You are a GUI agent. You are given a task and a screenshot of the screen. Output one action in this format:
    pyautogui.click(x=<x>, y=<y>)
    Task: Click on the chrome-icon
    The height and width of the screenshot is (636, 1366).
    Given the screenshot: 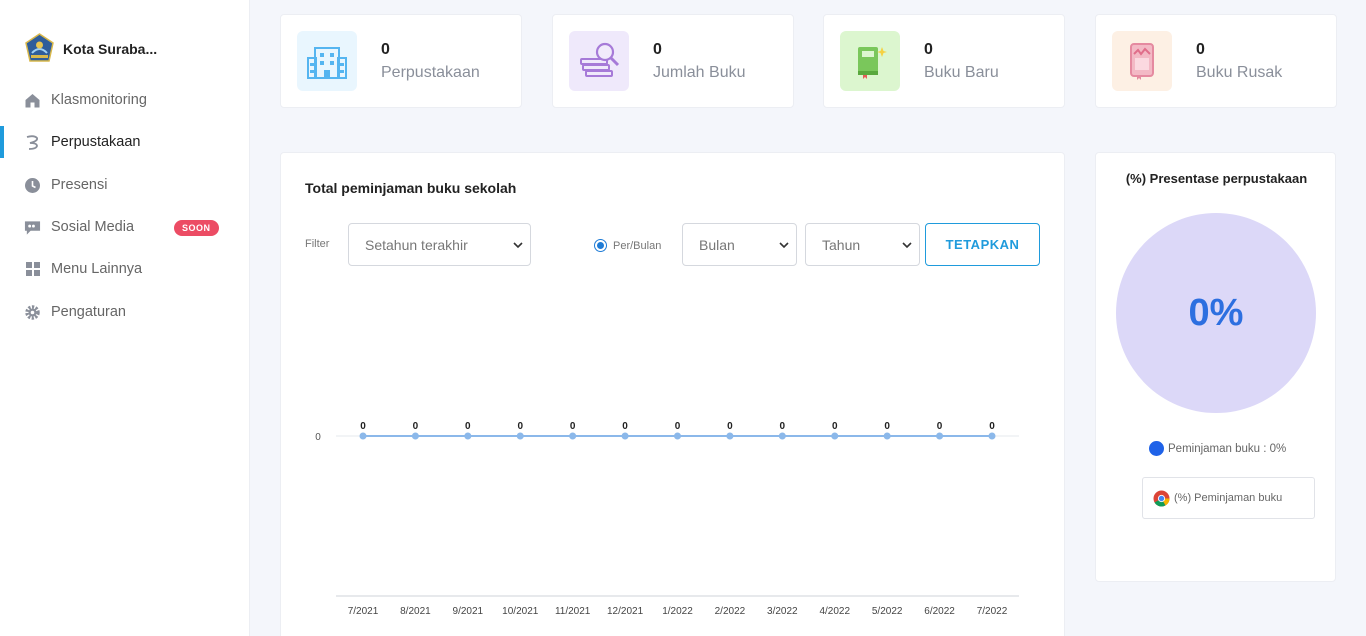 What is the action you would take?
    pyautogui.click(x=1161, y=498)
    